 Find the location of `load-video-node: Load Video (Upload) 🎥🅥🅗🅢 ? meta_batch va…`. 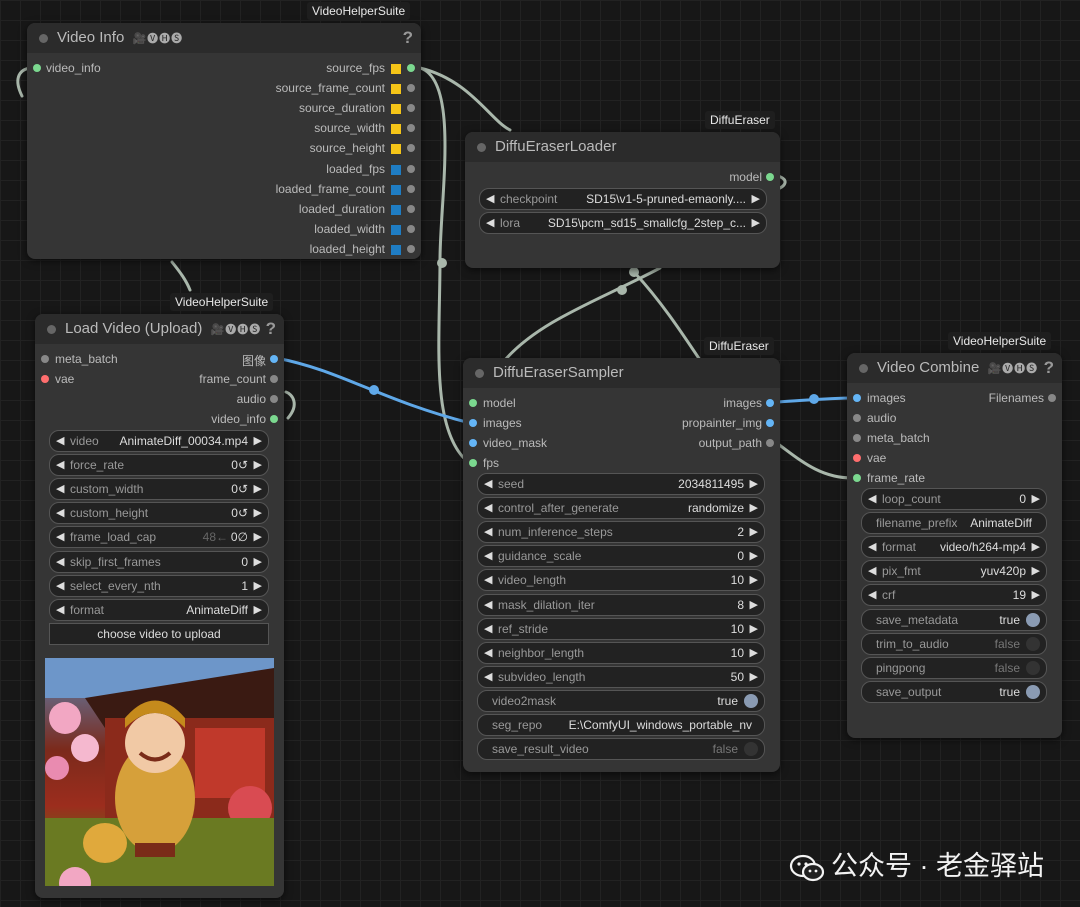

load-video-node: Load Video (Upload) 🎥🅥🅗🅢 ? meta_batch va… is located at coordinates (159, 606).